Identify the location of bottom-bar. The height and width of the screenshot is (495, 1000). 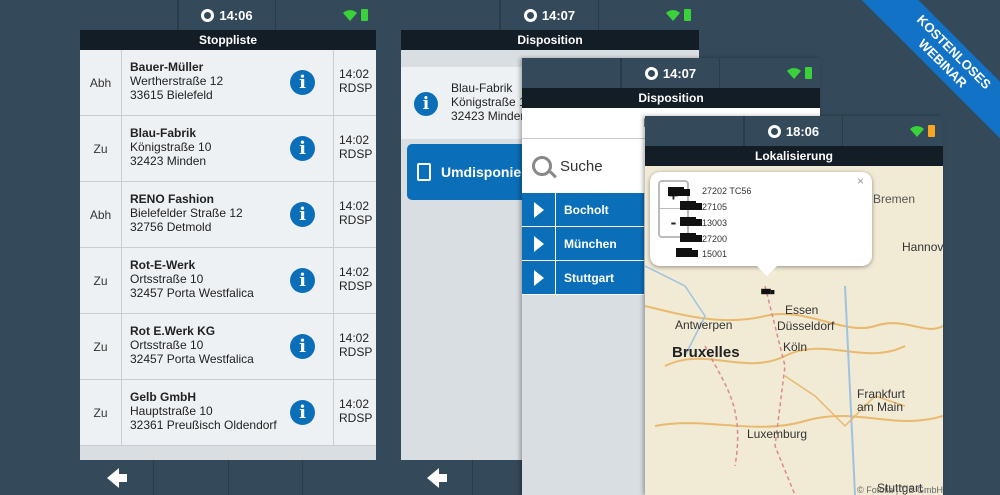
(228, 477).